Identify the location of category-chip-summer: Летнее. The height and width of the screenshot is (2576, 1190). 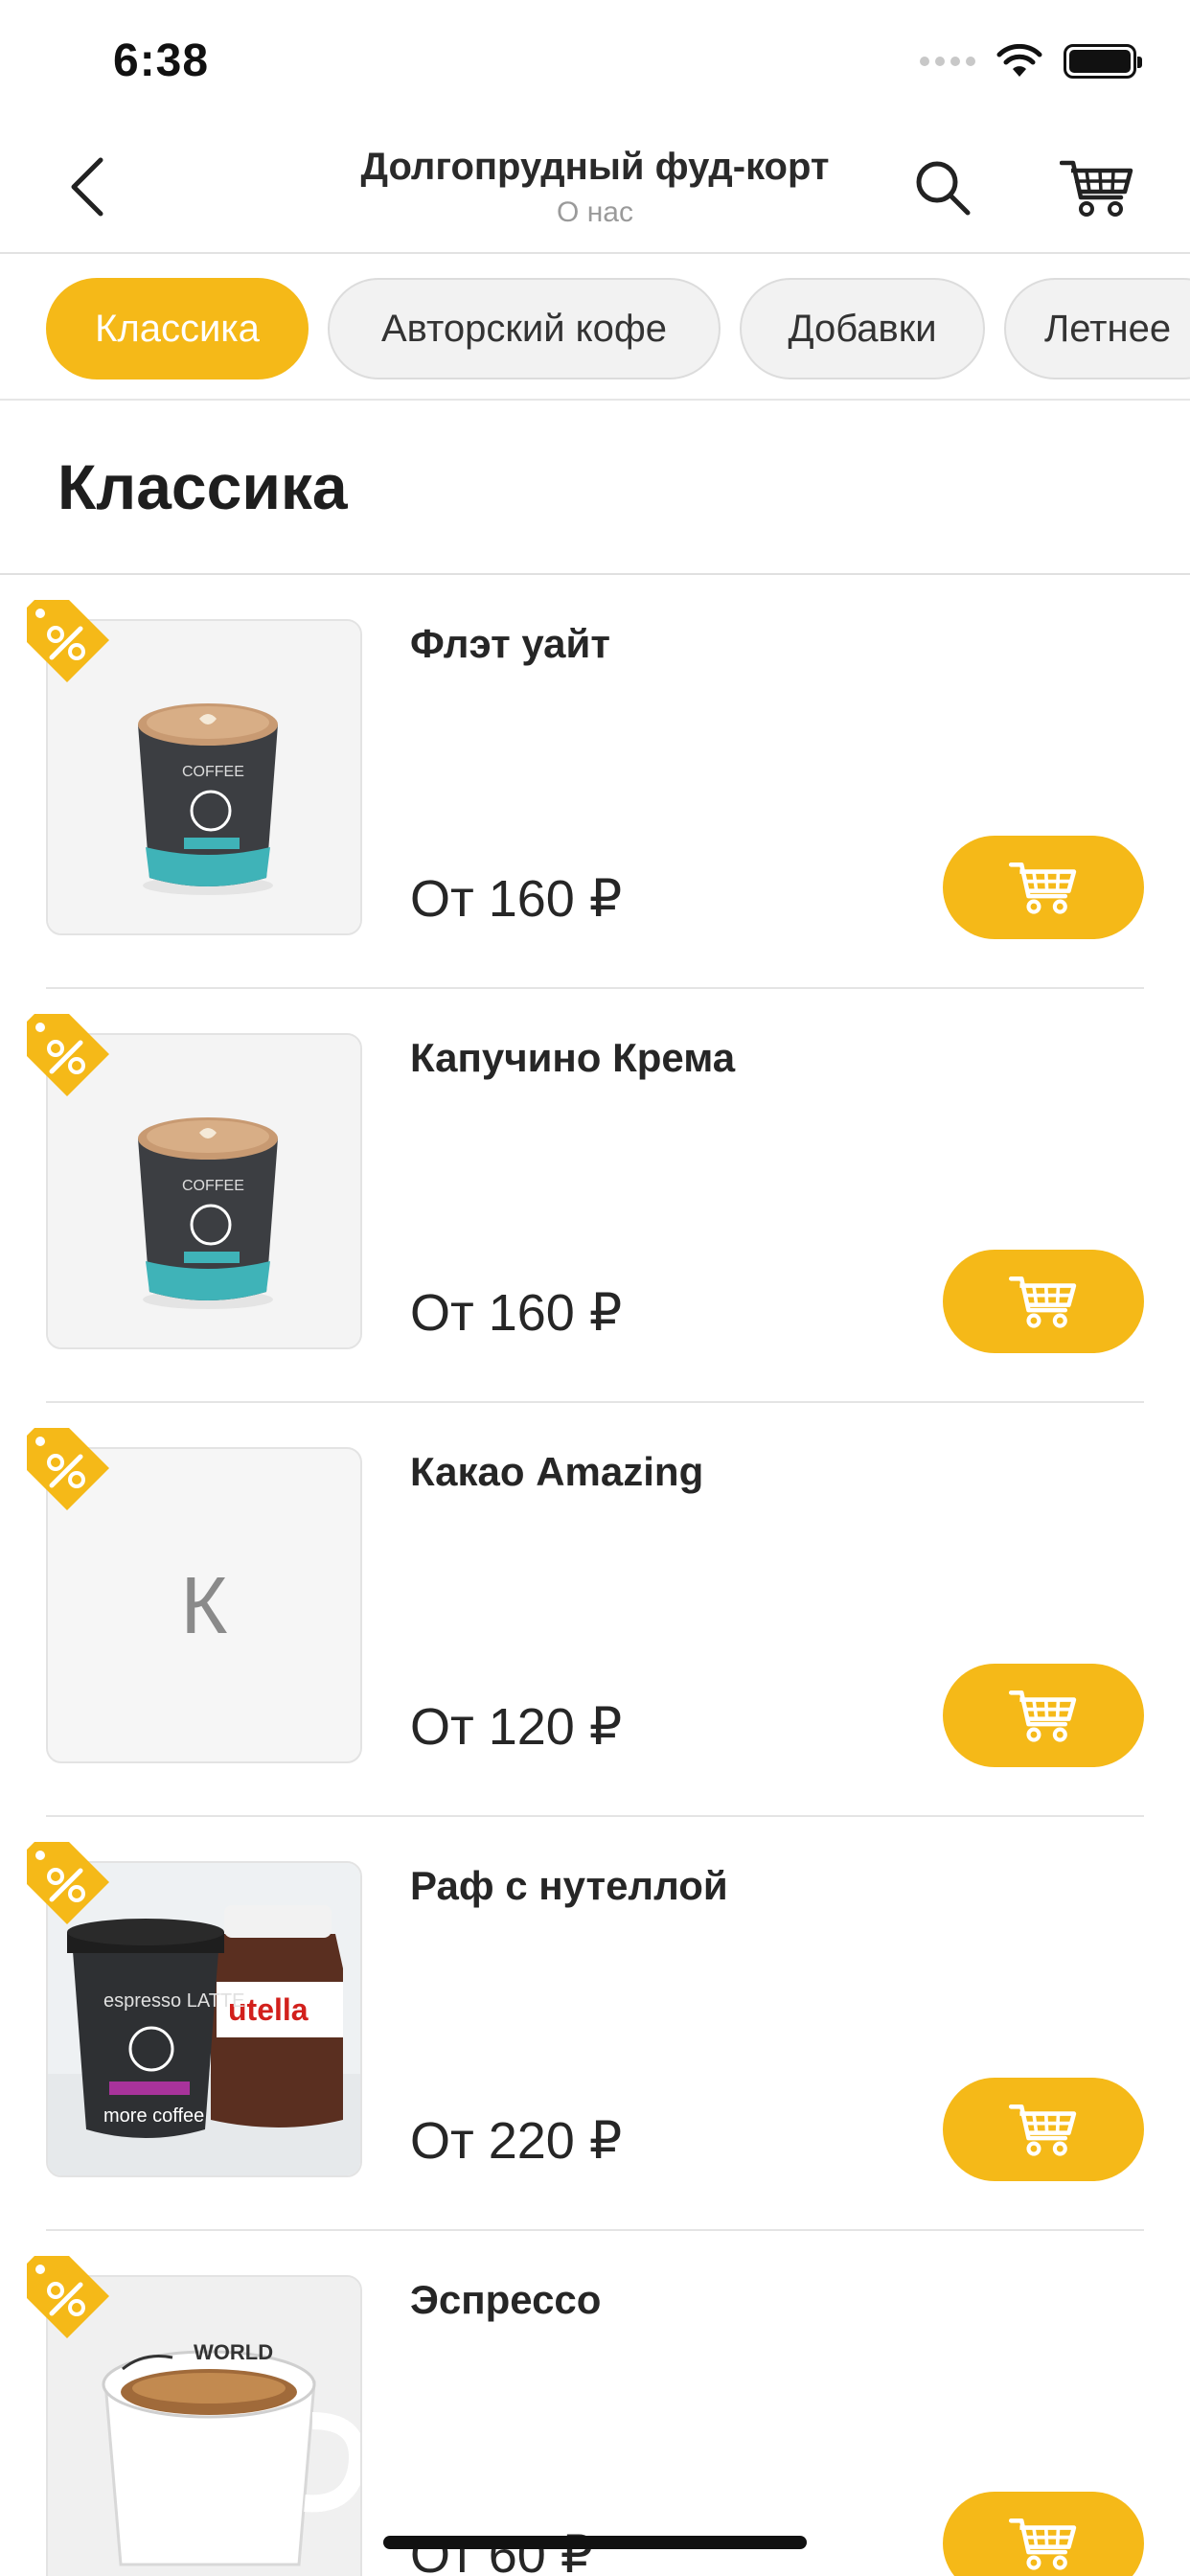
(1097, 329).